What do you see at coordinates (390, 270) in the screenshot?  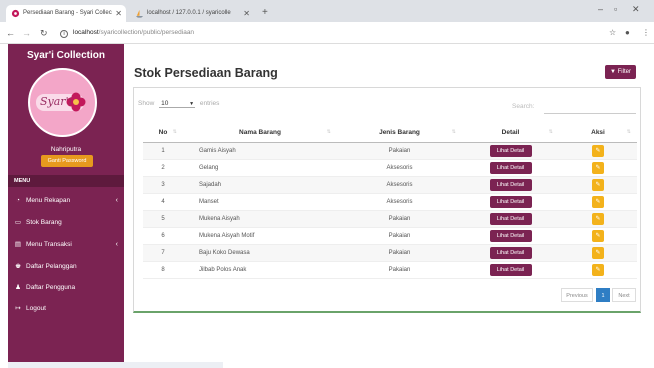 I see `table-row: 8 Jilbab Polos Anak Pakaian Lihat Detail ✎` at bounding box center [390, 270].